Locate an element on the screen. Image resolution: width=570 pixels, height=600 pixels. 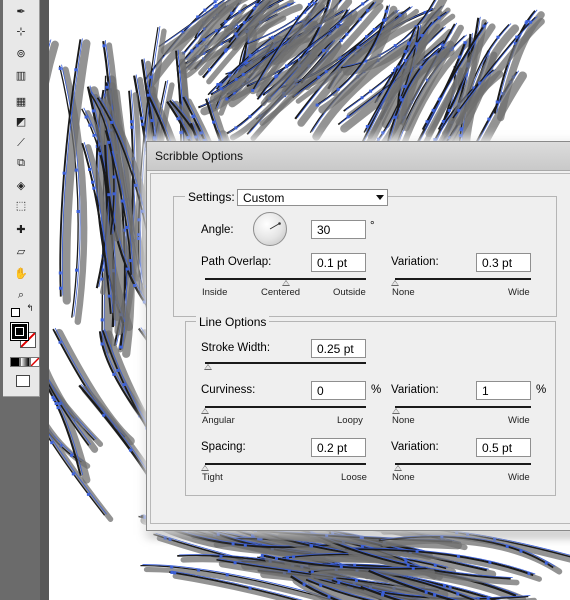
blend-icon: ⧉ is located at coordinates (21, 163).